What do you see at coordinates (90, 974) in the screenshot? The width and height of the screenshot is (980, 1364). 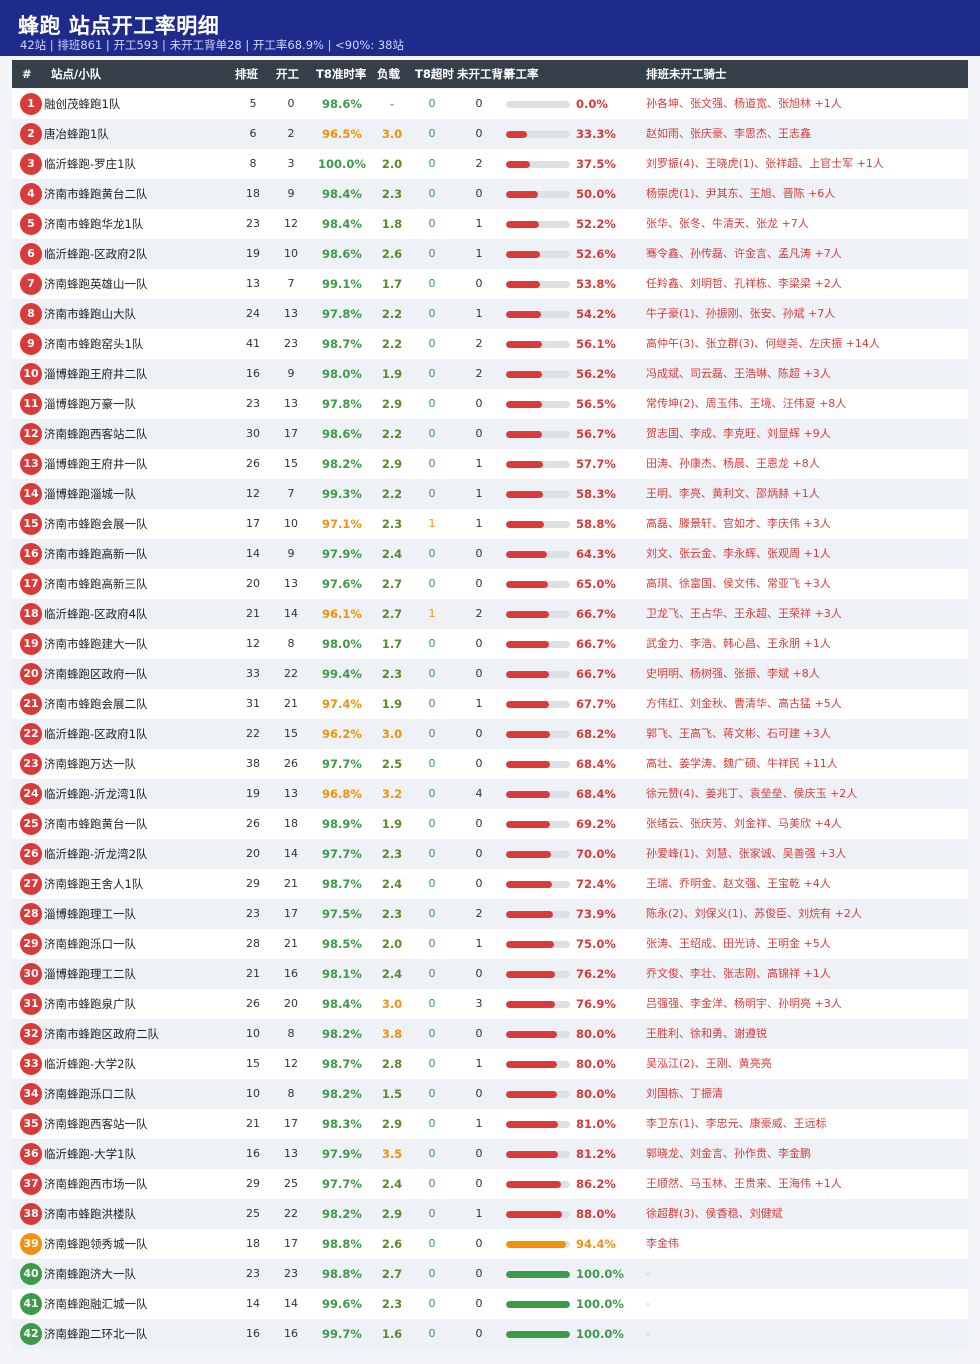 I see `station-name: 淄博蜂跑理工二队` at bounding box center [90, 974].